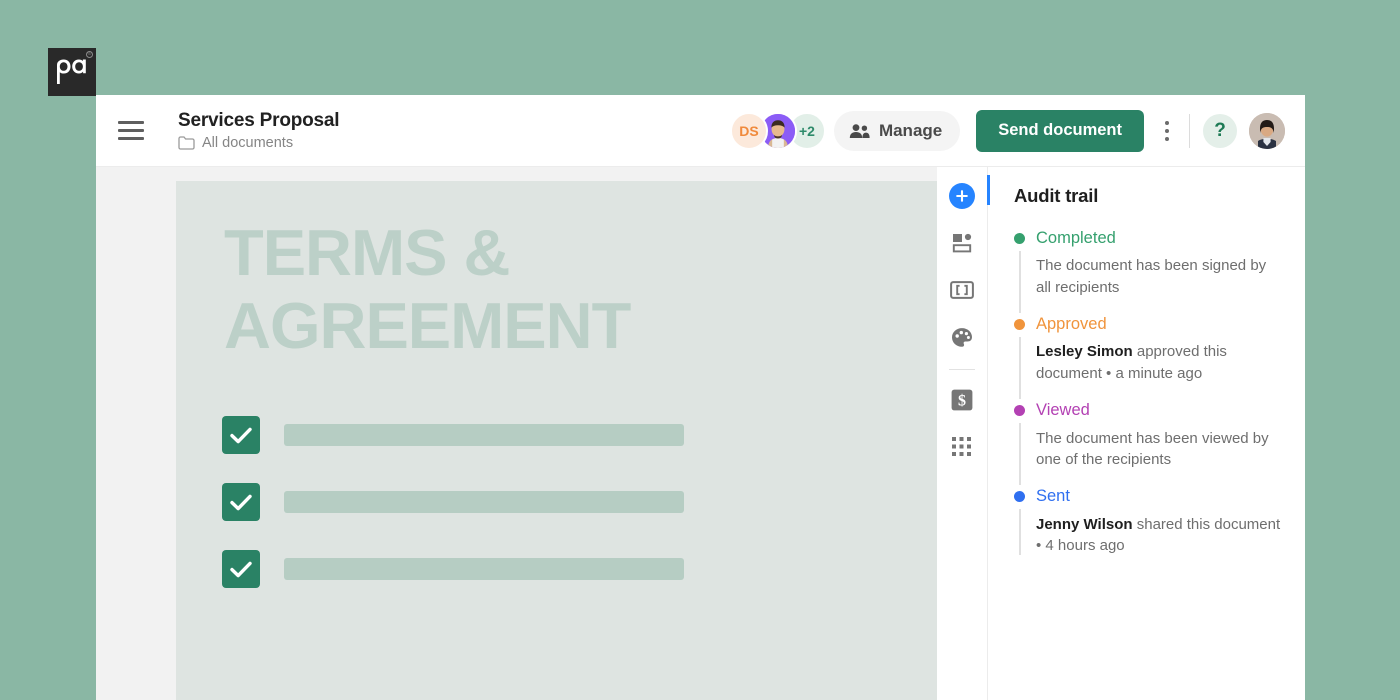 This screenshot has height=700, width=1400. I want to click on status-badge: Approved, so click(1071, 324).